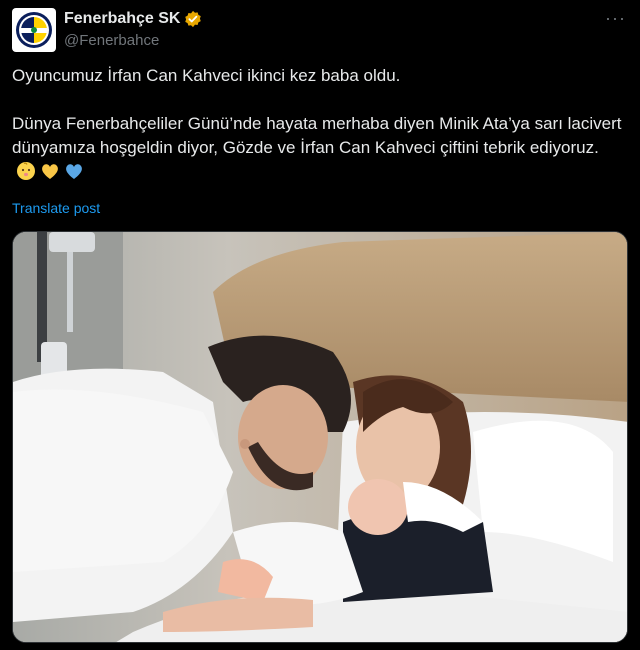 This screenshot has width=640, height=650. I want to click on blue-heart-emoji-icon, so click(74, 171).